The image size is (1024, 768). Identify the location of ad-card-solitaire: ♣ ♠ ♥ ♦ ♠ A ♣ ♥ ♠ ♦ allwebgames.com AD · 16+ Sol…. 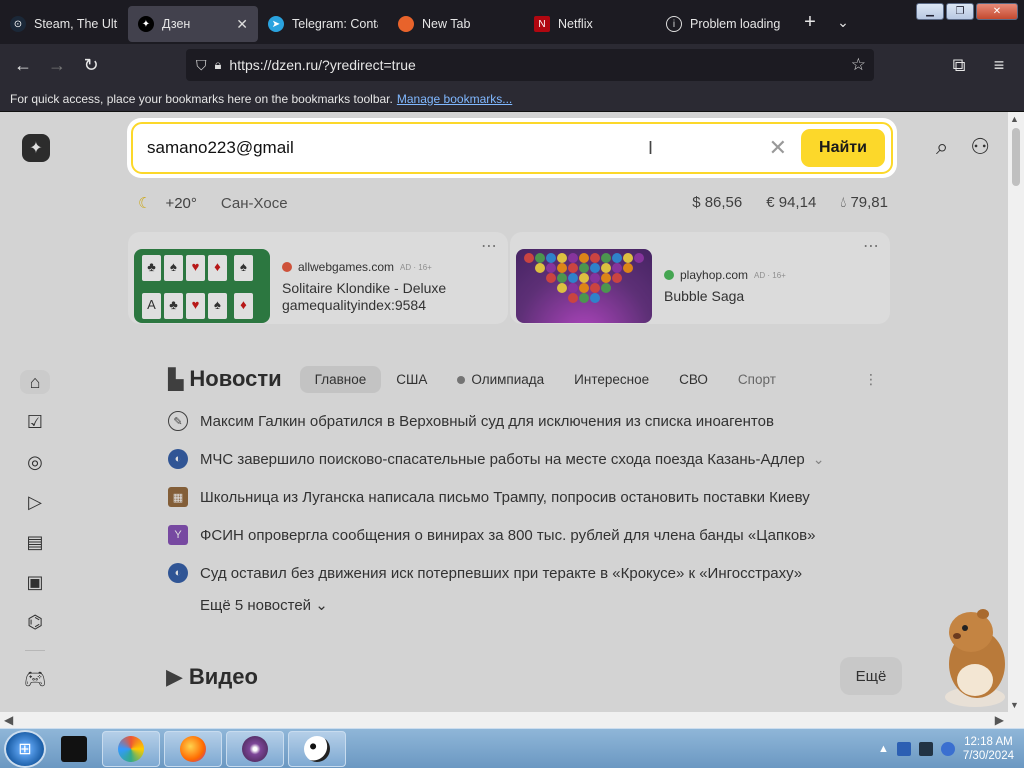
(318, 278).